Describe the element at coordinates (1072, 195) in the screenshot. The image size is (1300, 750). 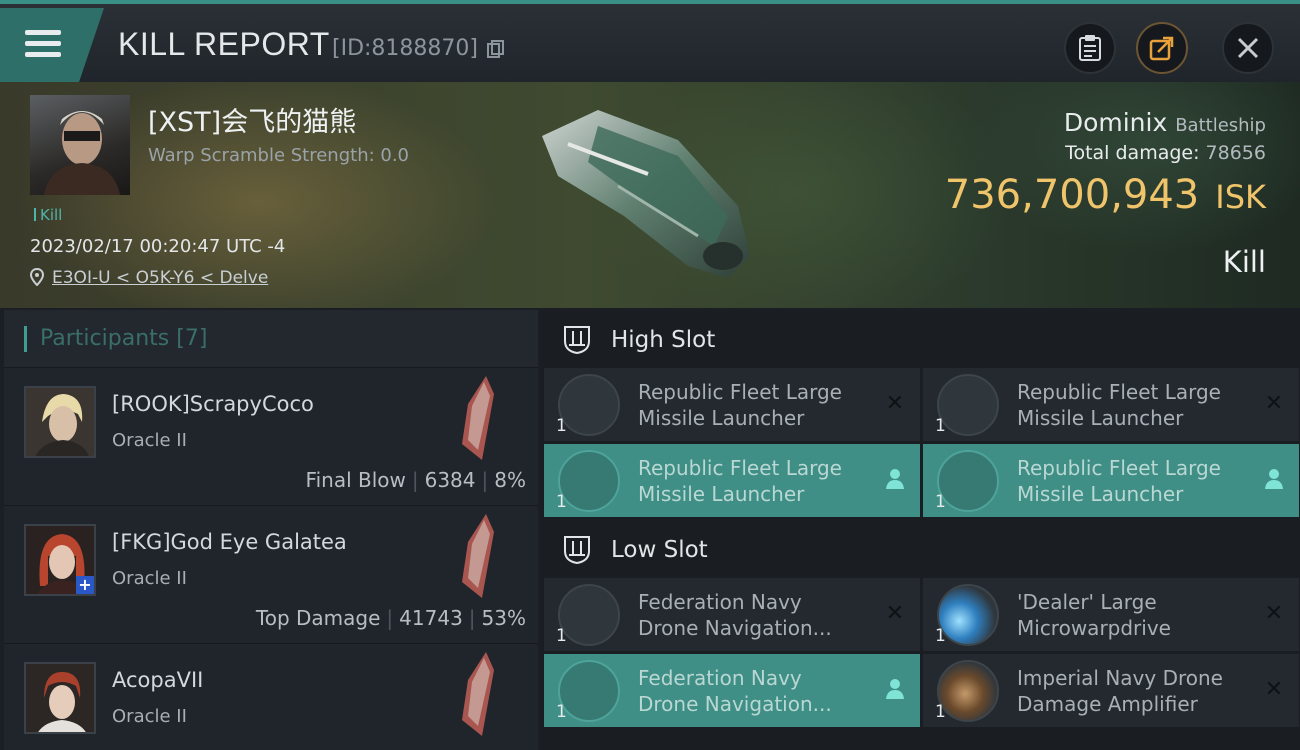
I see `isk-value: 736,700,943` at that location.